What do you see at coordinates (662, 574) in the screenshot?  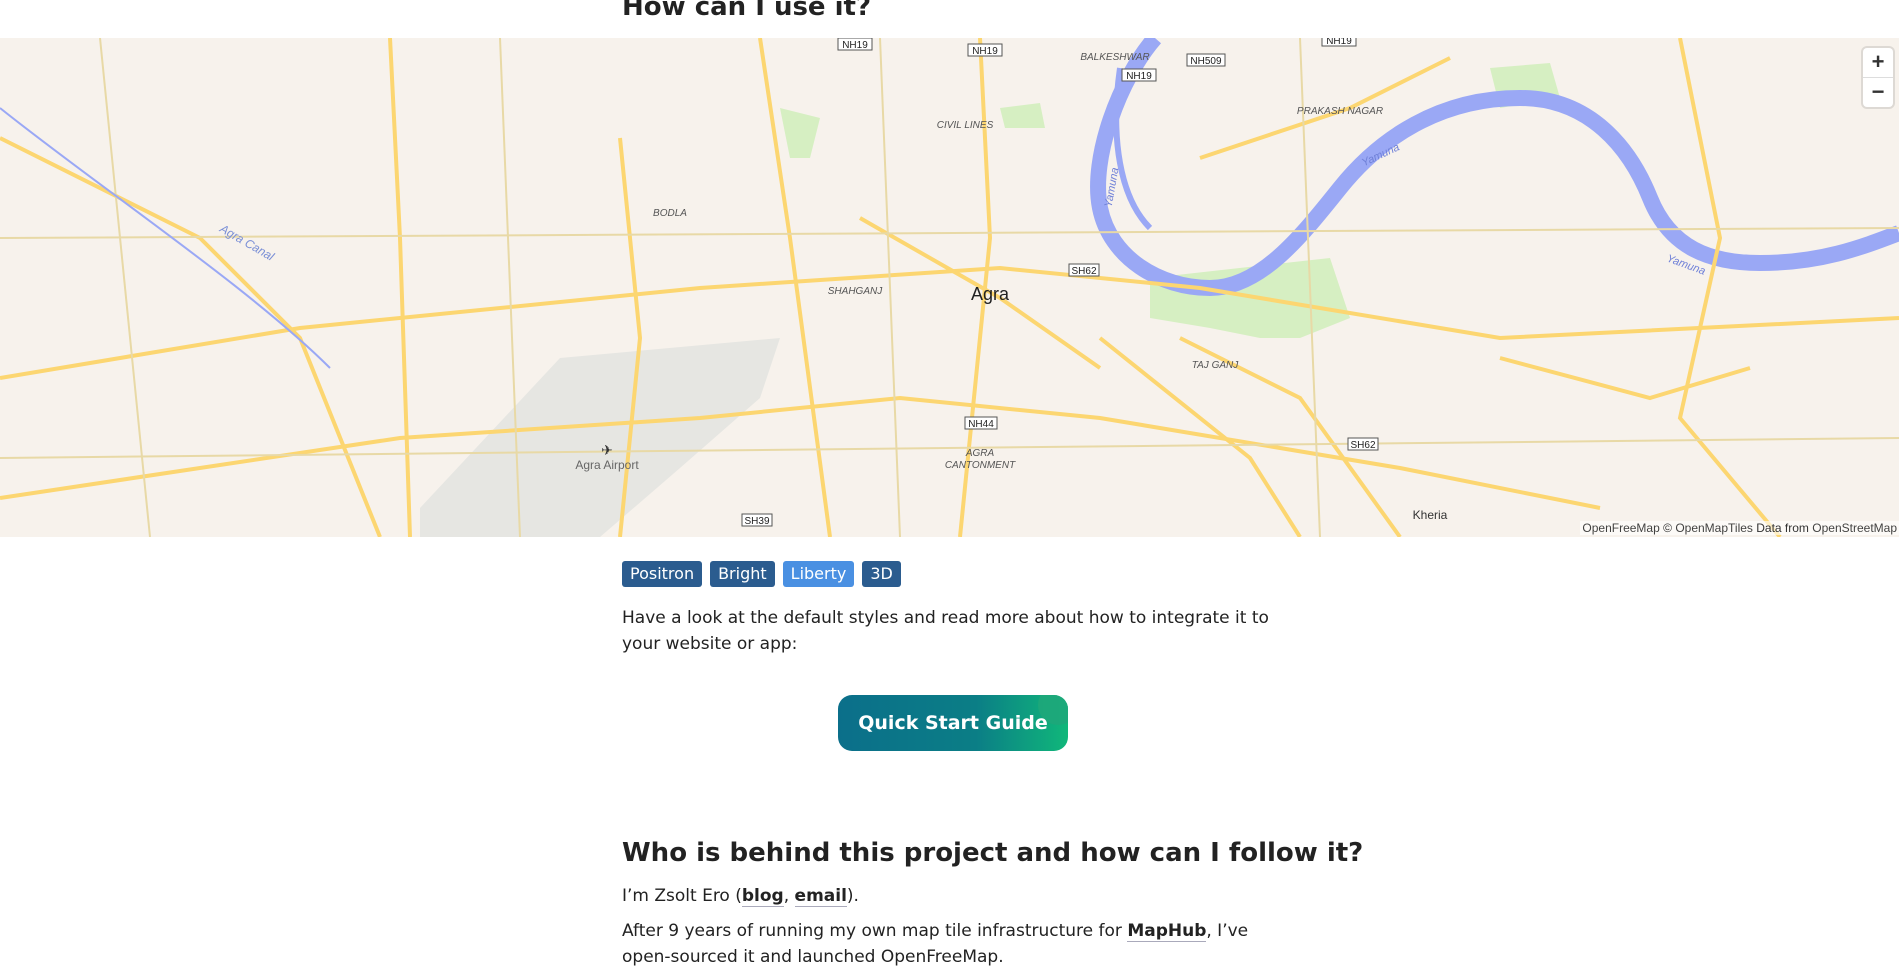 I see `style-button-positron: Positron` at bounding box center [662, 574].